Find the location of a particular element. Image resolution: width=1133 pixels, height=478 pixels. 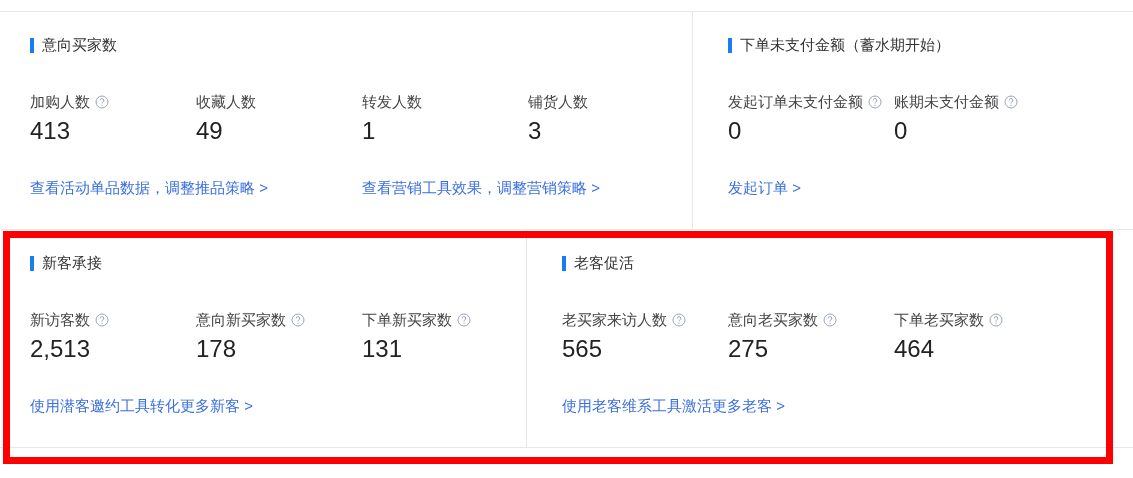

section-title: 下单未支付金额（蓄水期开始） is located at coordinates (845, 44).